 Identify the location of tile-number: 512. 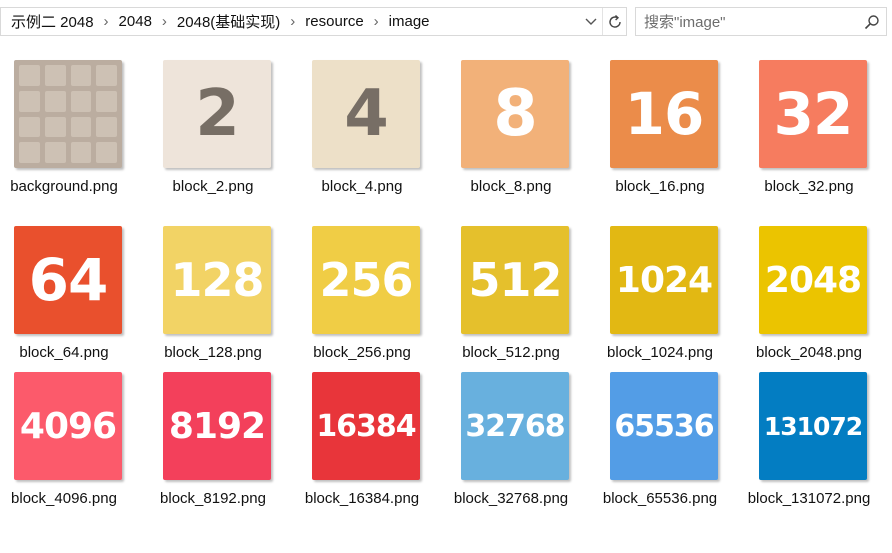
(515, 280).